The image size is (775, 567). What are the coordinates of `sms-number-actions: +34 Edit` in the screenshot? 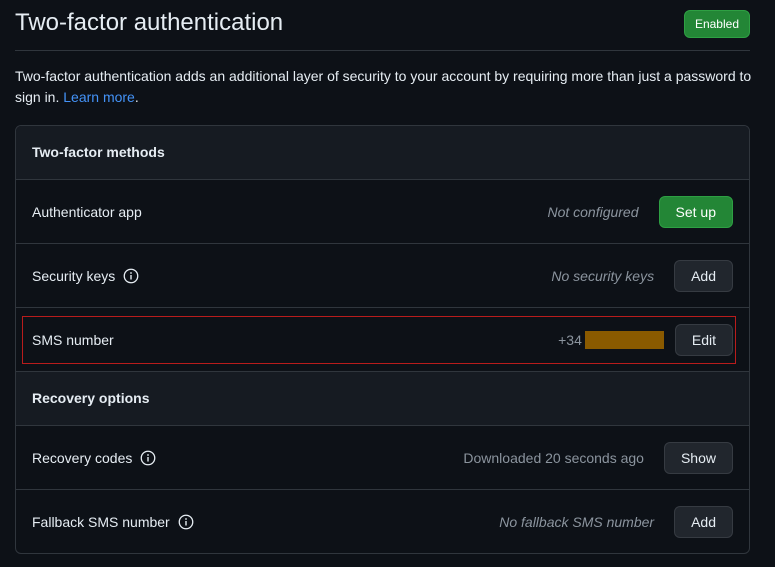 It's located at (645, 339).